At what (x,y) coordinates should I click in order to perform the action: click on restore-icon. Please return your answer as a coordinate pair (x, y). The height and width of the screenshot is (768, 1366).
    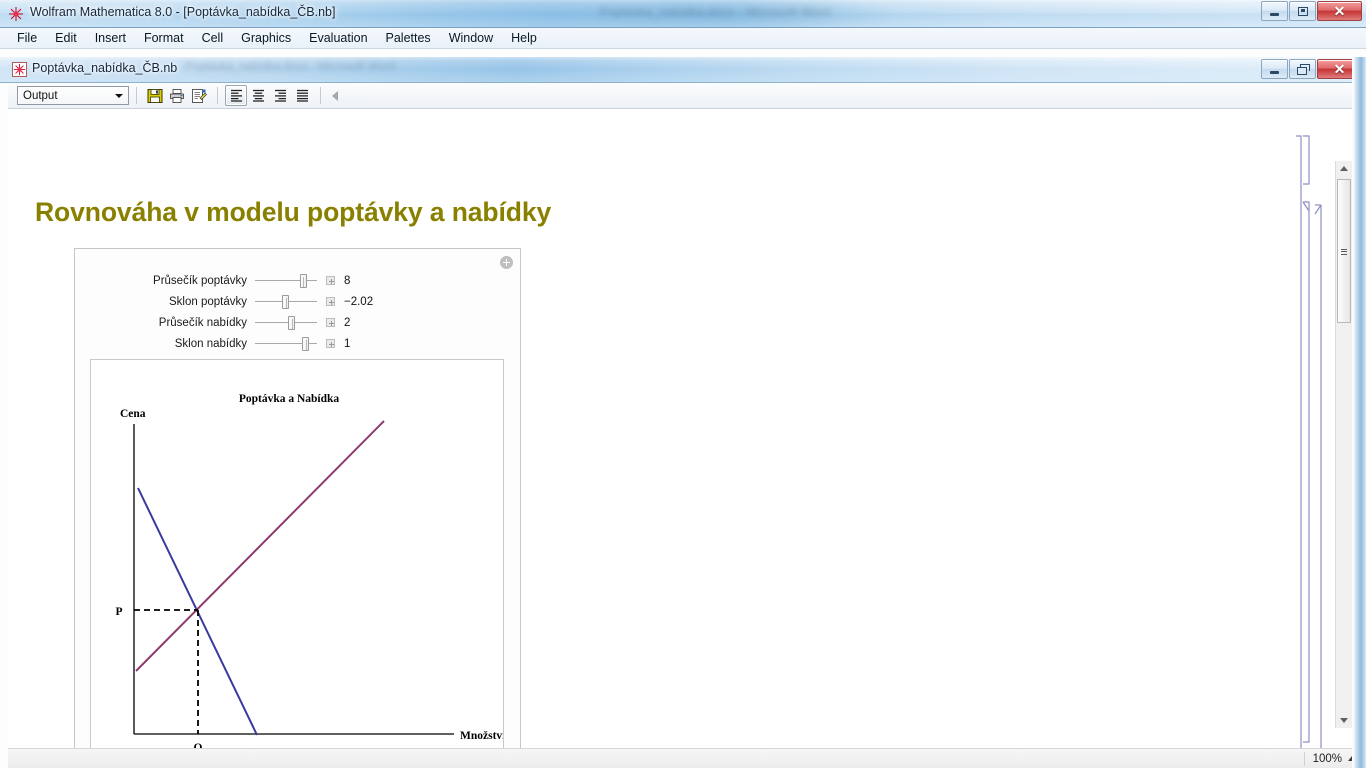
    Looking at the image, I should click on (1303, 69).